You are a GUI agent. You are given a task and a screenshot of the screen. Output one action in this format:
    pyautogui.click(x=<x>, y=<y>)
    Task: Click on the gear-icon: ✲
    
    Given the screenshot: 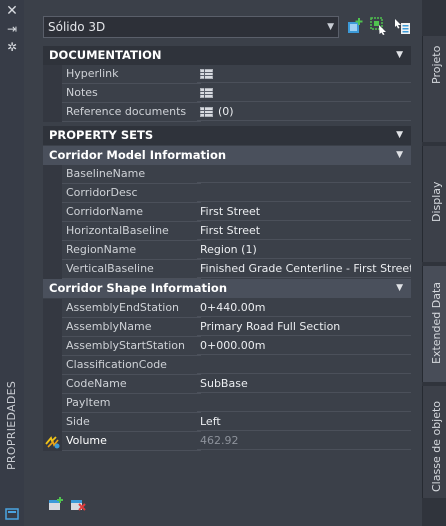 What is the action you would take?
    pyautogui.click(x=12, y=47)
    